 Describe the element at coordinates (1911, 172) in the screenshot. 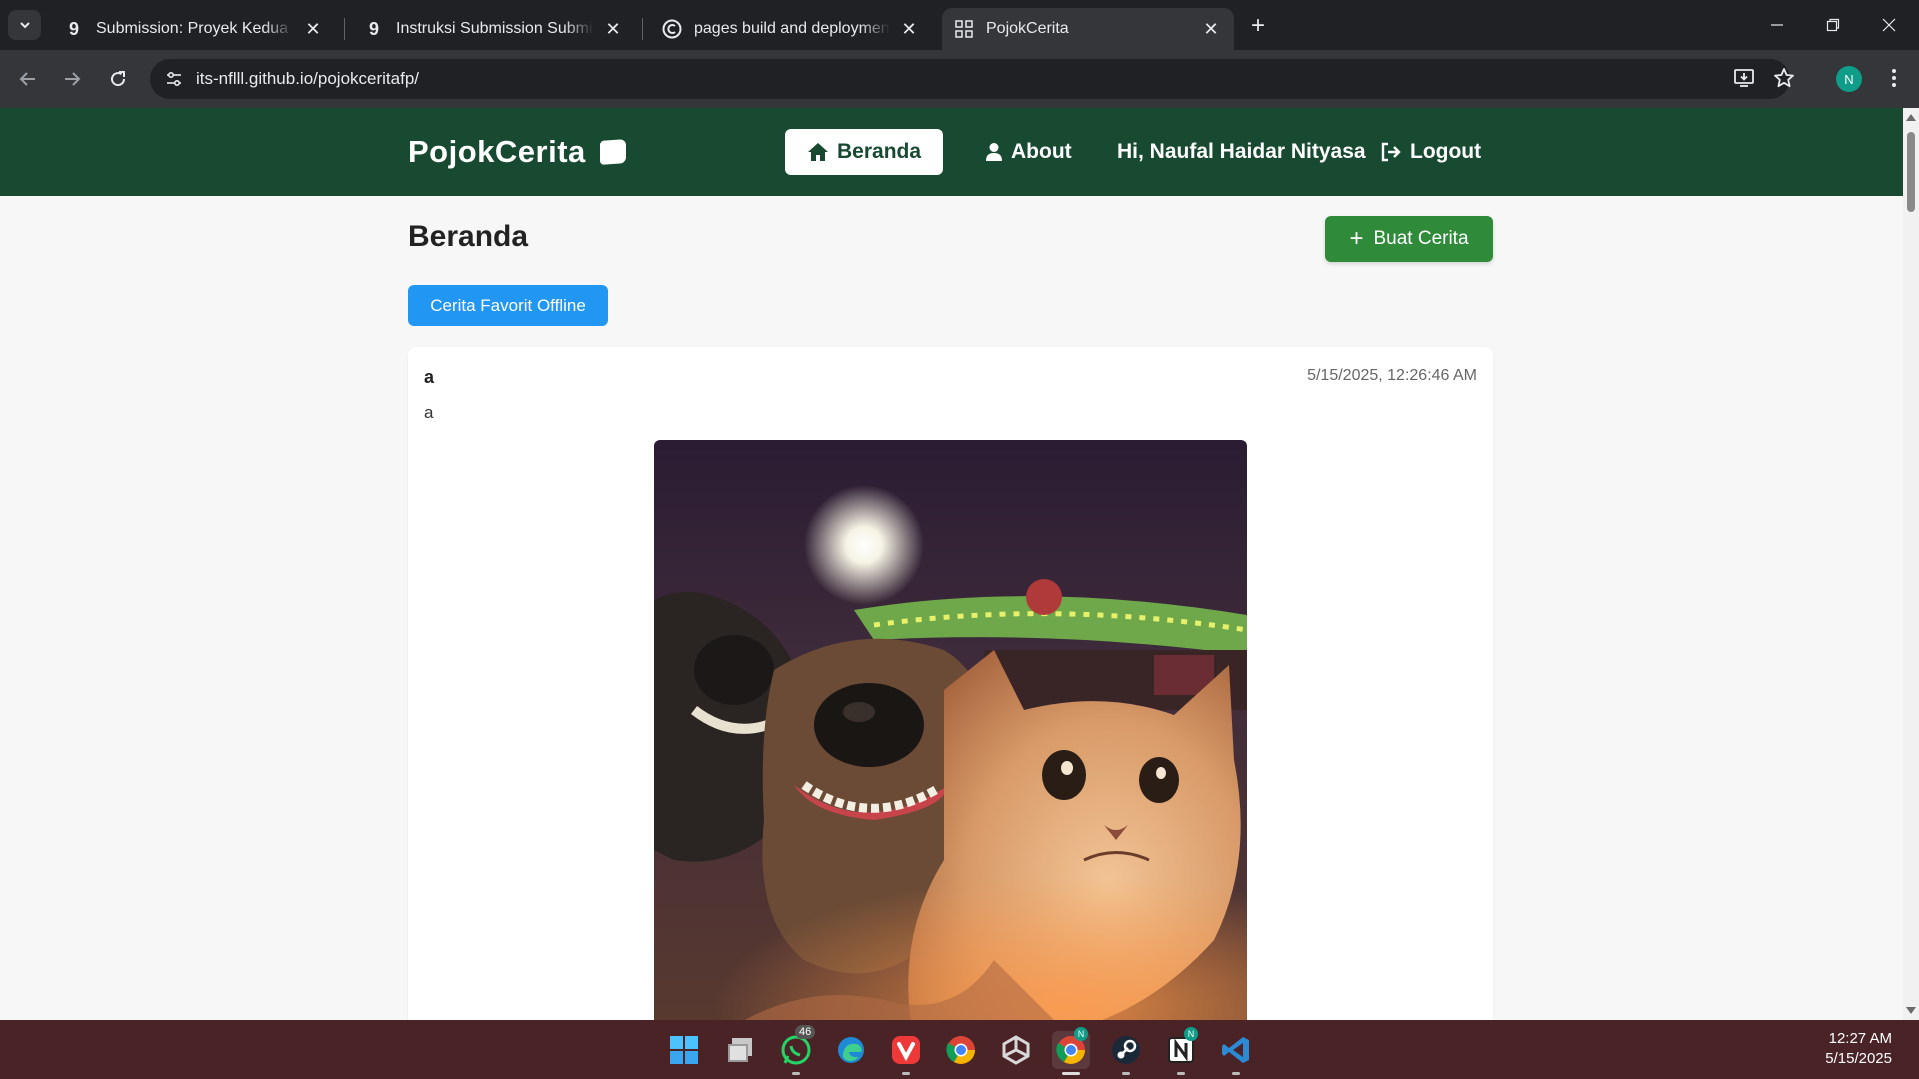

I see `scrollbar-thumb` at that location.